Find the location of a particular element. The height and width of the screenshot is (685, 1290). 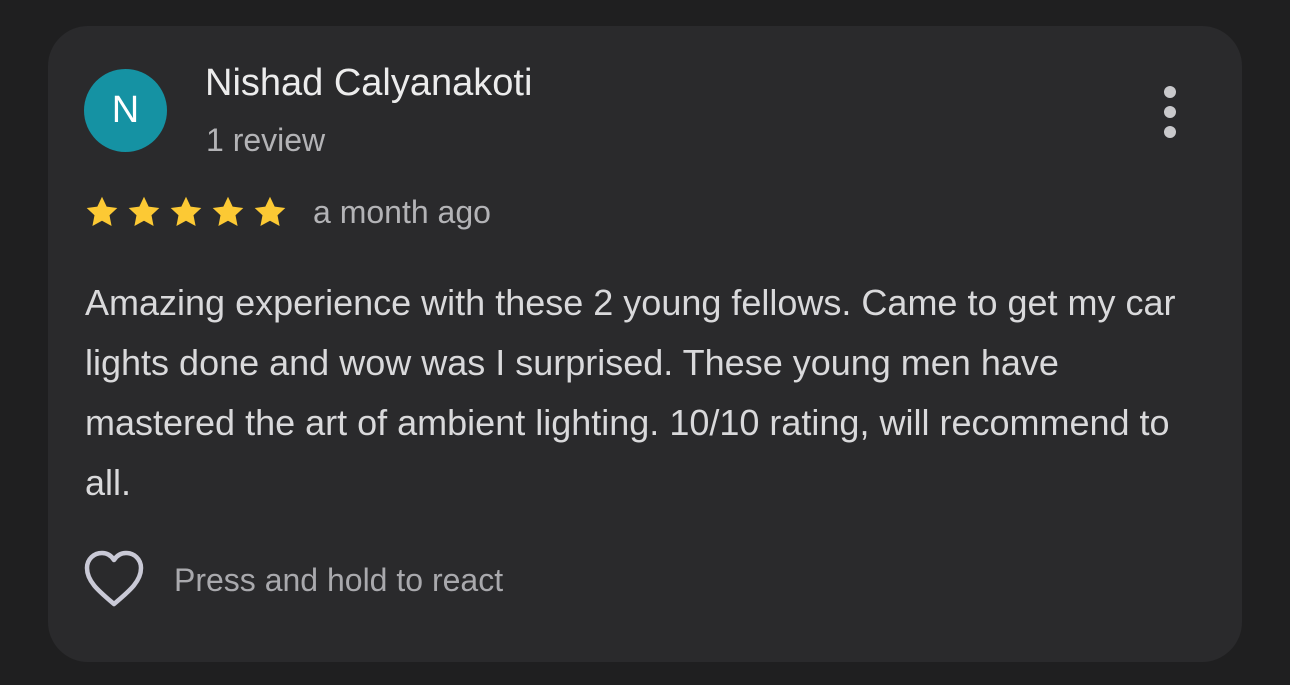

react-label: Press and hold to react is located at coordinates (339, 579).